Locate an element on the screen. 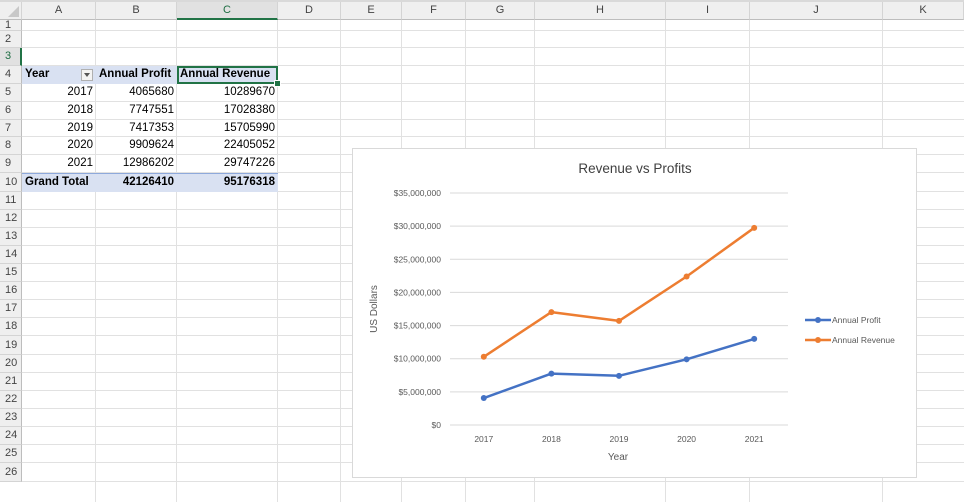  row-header-26: 26 is located at coordinates (11, 472).